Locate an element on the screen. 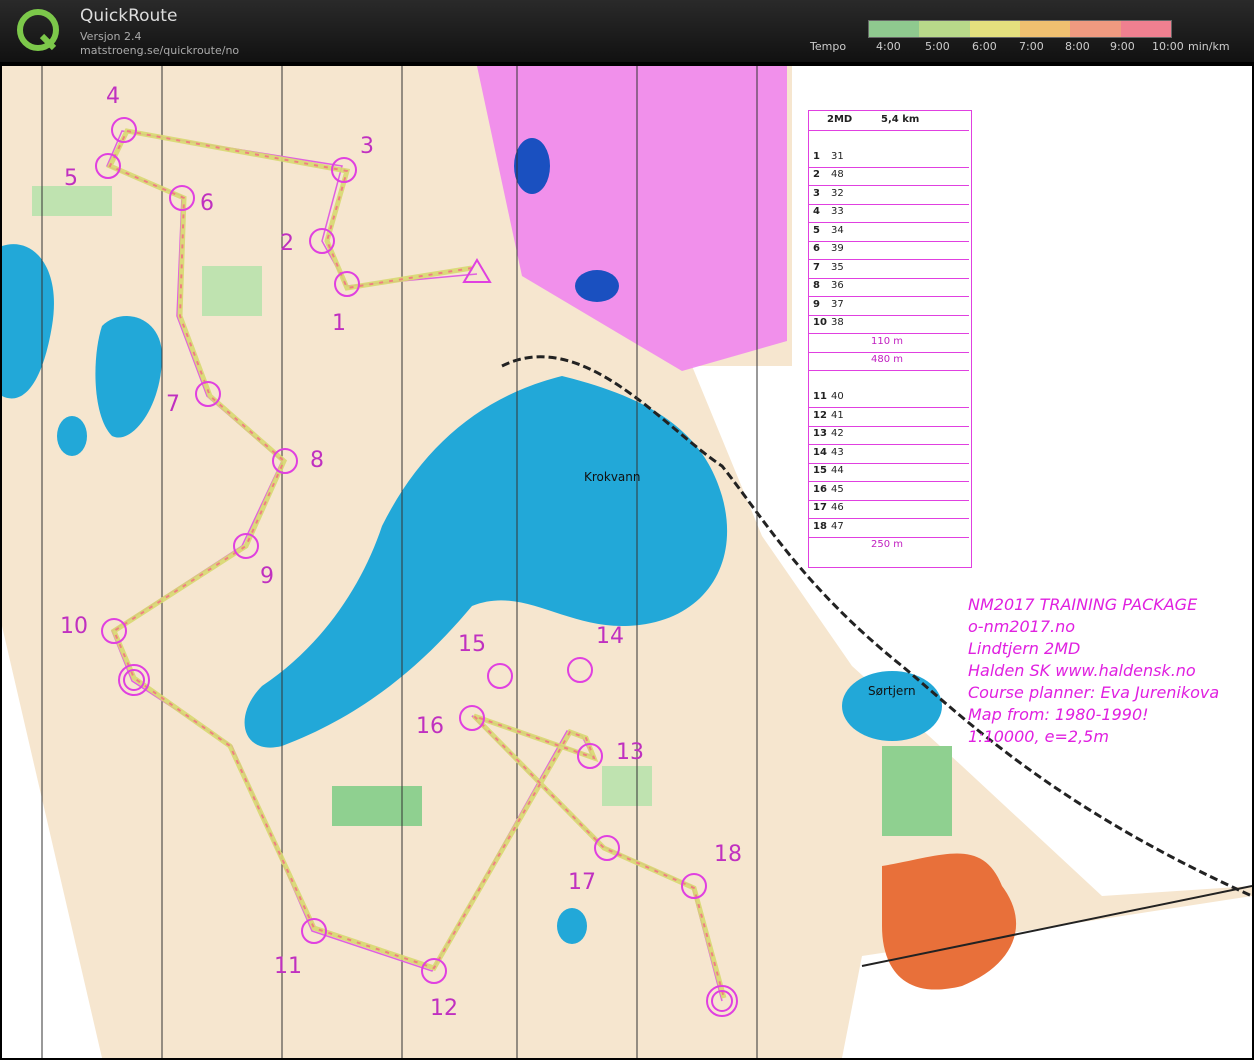 The width and height of the screenshot is (1254, 1060). tempo-tick: 4:00 is located at coordinates (888, 46).